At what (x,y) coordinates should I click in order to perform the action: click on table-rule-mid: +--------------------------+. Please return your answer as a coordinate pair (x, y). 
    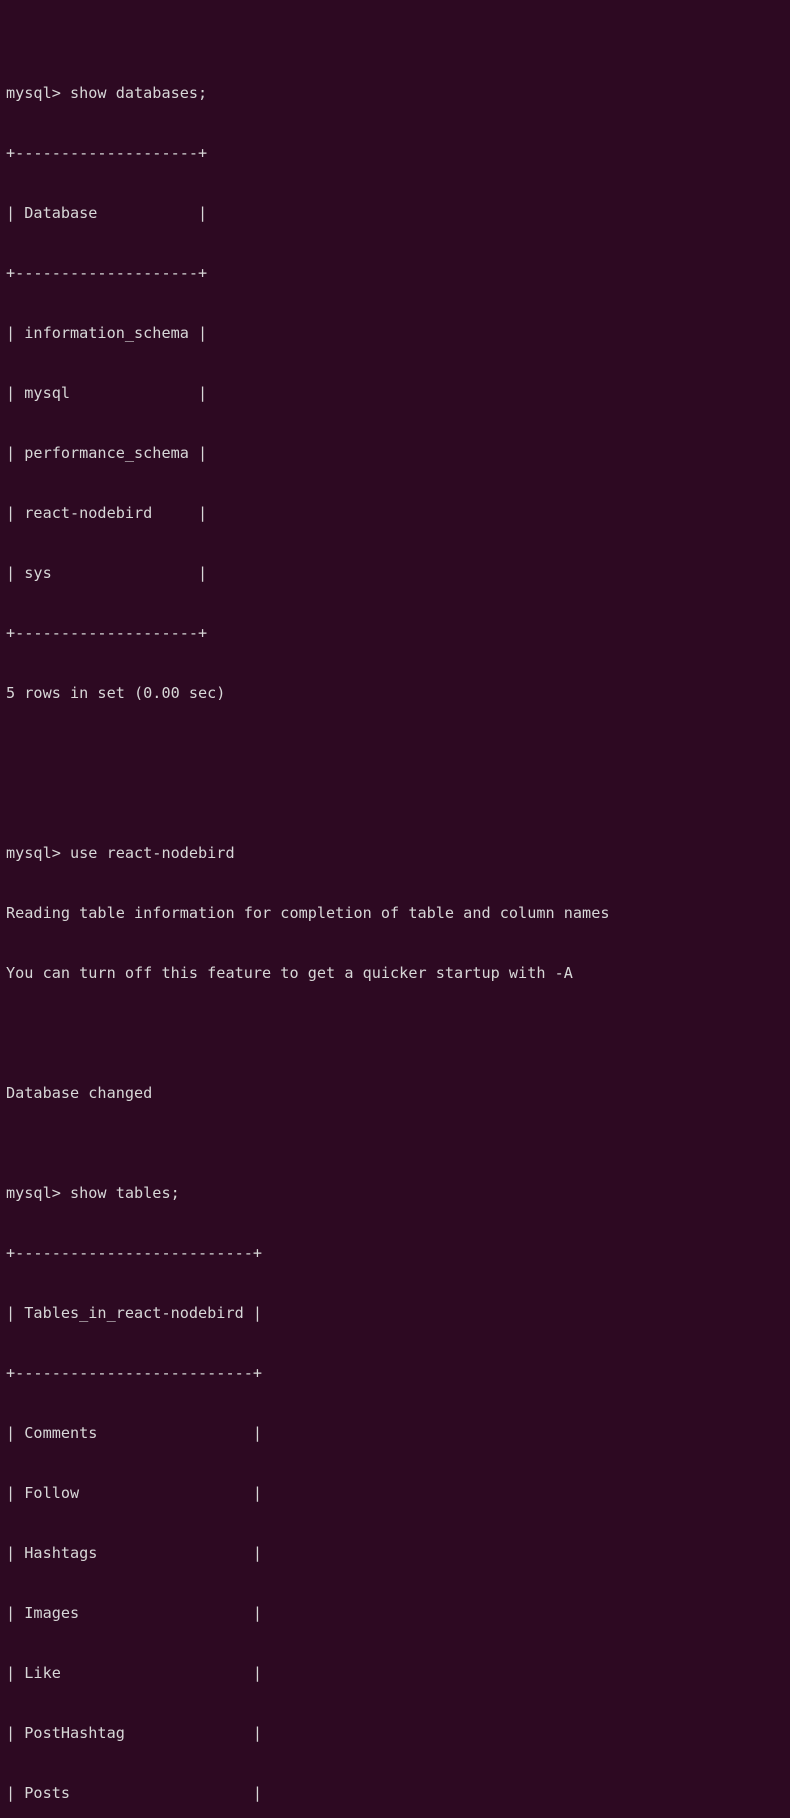
    Looking at the image, I should click on (134, 1373).